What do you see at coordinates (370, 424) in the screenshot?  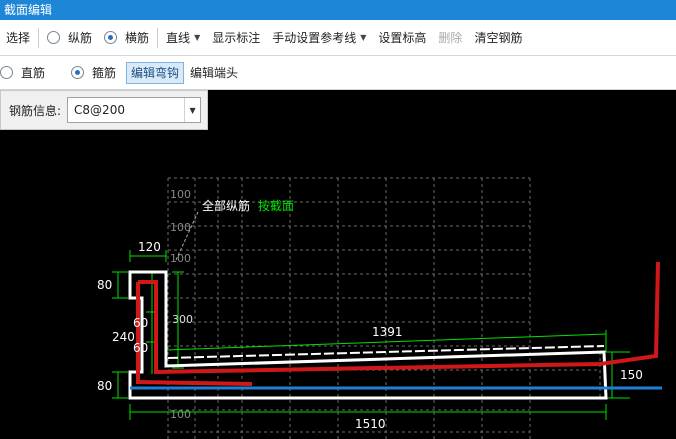 I see `dim-bottom-length: 1510` at bounding box center [370, 424].